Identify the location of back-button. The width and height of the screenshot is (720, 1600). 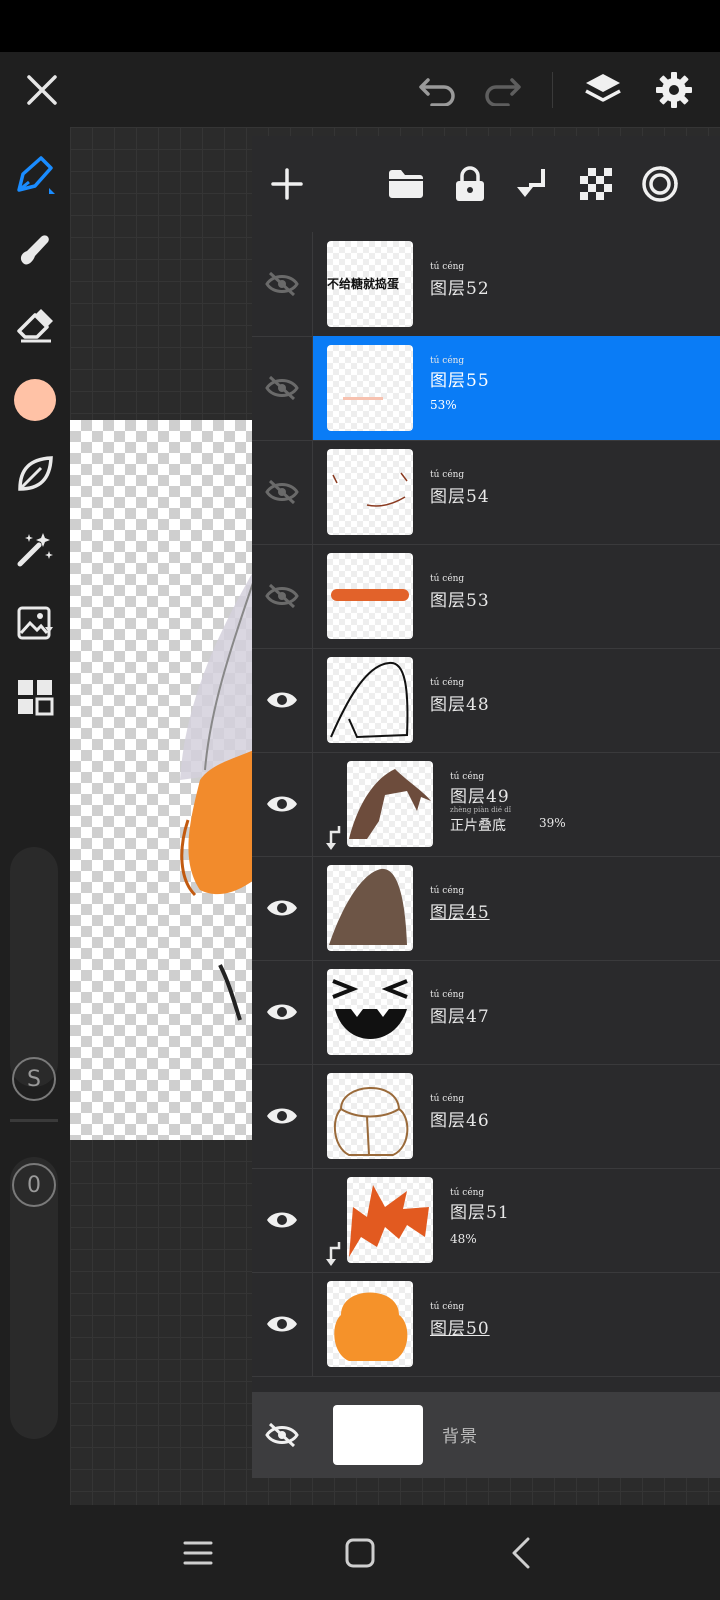
(522, 1553).